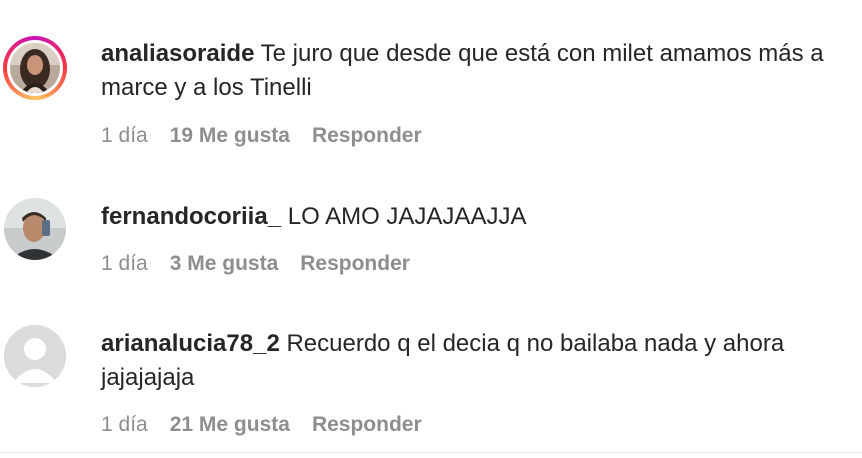  I want to click on likes-count-button: 3 Me gusta, so click(224, 263).